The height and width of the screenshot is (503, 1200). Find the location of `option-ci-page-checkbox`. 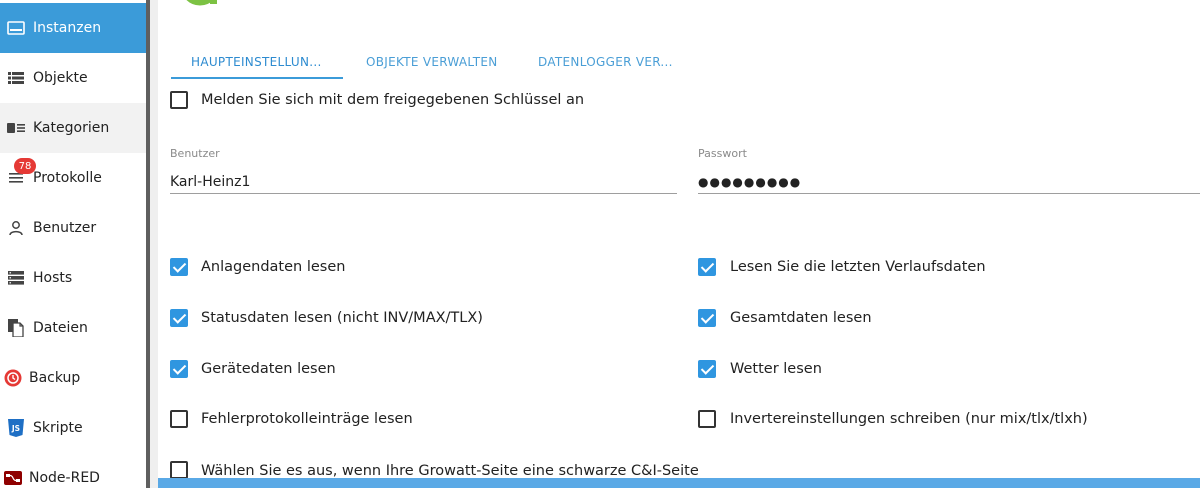

option-ci-page-checkbox is located at coordinates (179, 470).